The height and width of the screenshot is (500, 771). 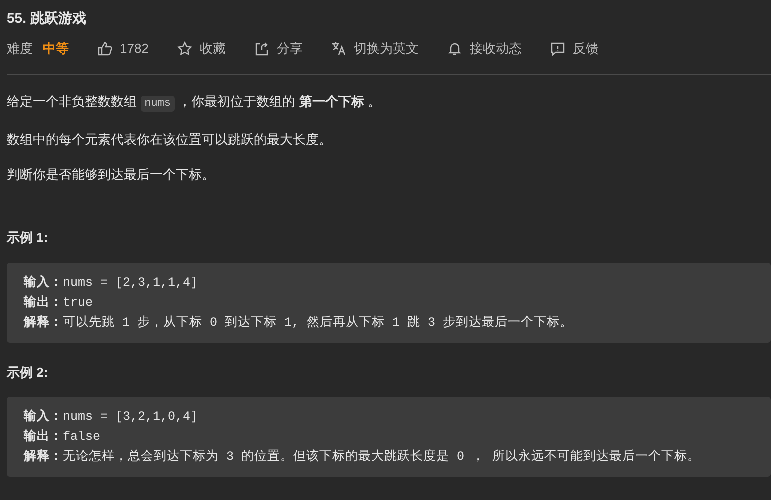 I want to click on toolbar-favorite-button: 收藏, so click(x=201, y=49).